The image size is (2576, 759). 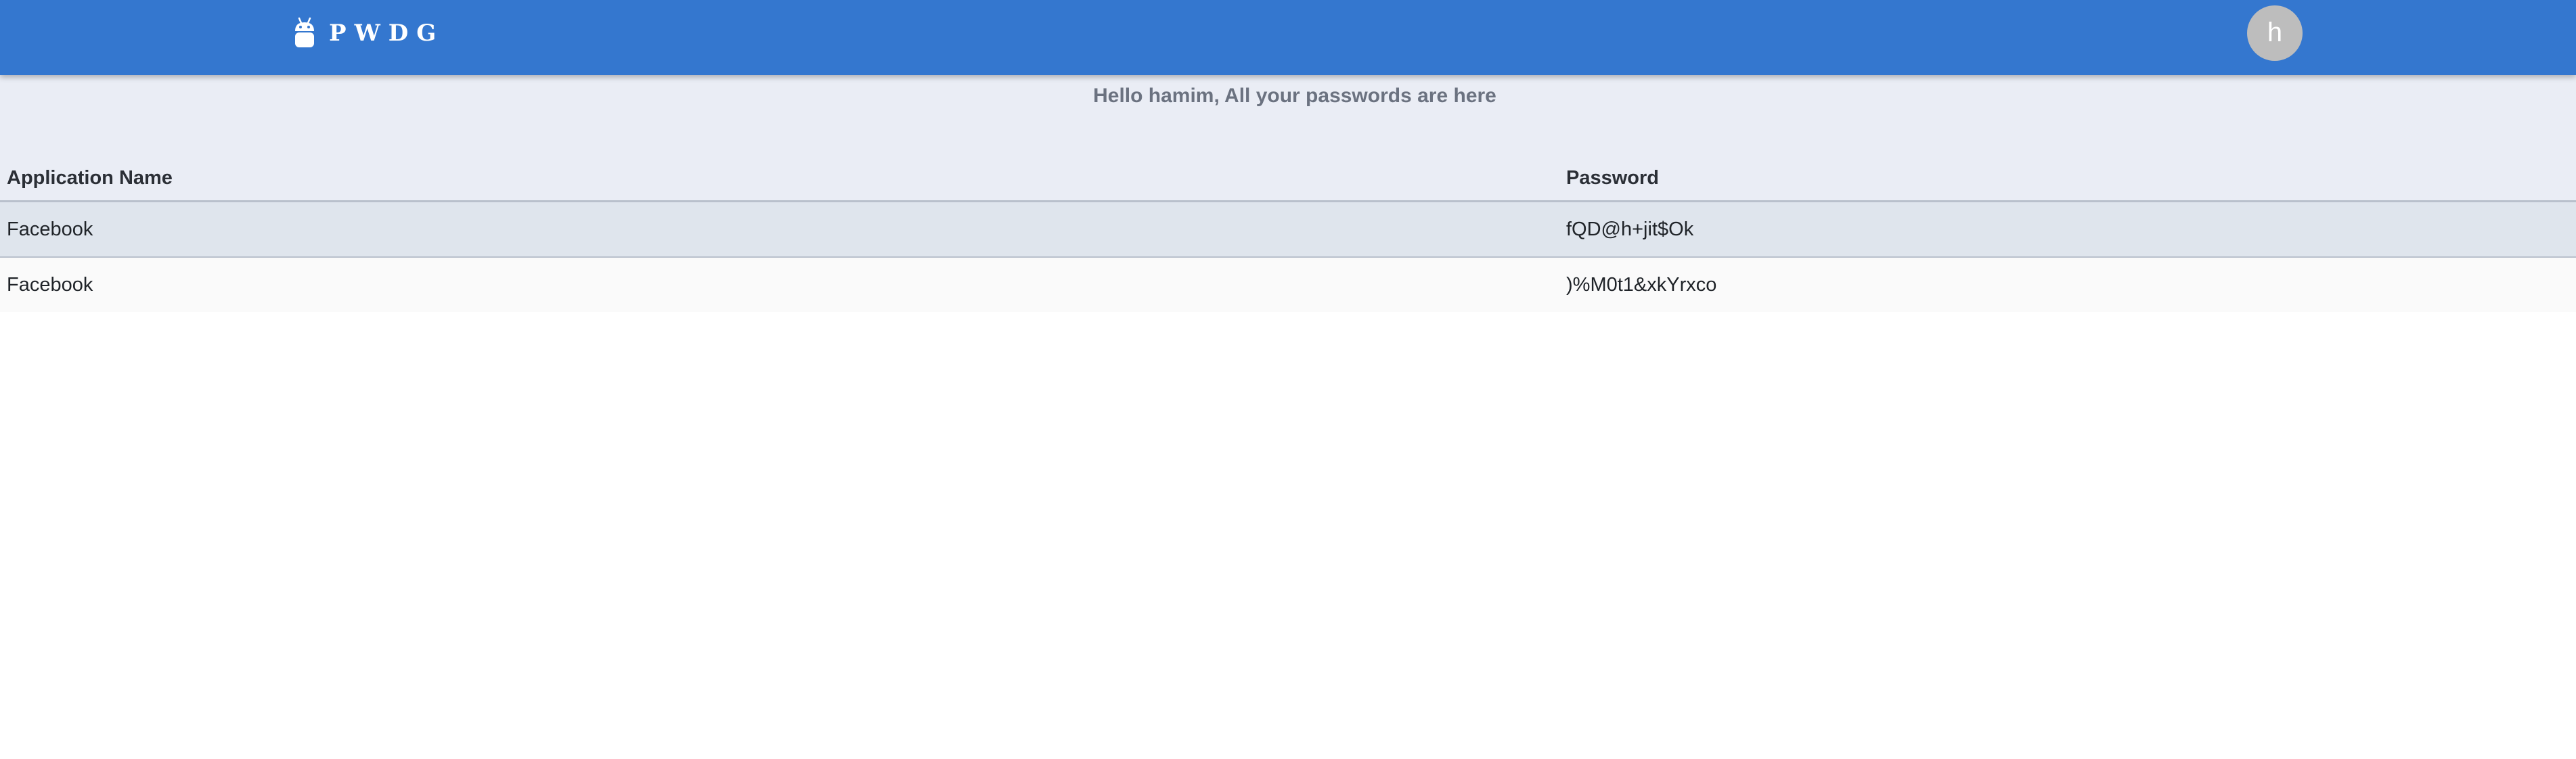 What do you see at coordinates (1612, 177) in the screenshot?
I see `column-header-password: Password` at bounding box center [1612, 177].